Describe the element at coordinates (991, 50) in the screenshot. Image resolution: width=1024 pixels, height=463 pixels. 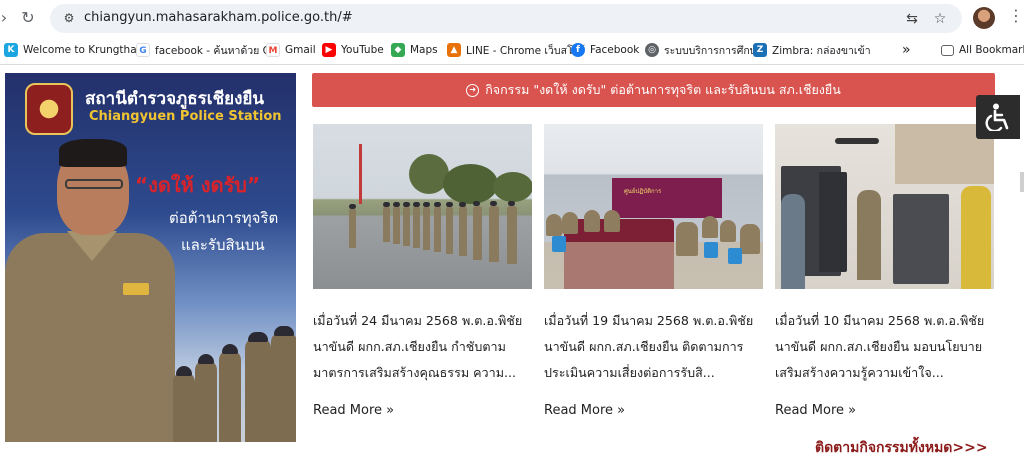
I see `all-bookmarks-label: All Bookmarks` at that location.